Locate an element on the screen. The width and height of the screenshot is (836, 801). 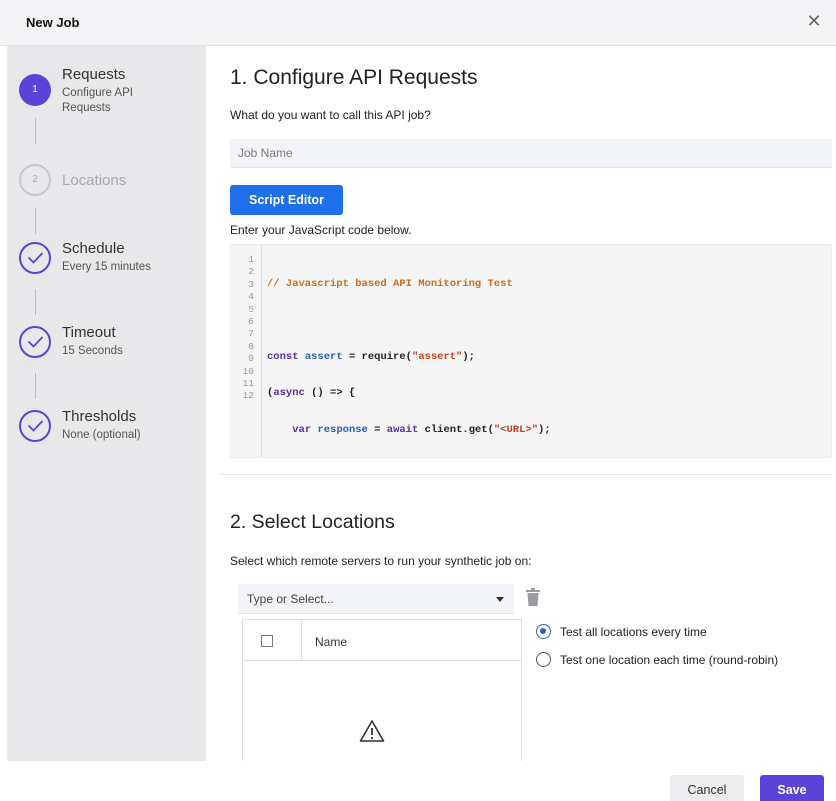
dialog-title: New Job is located at coordinates (53, 22).